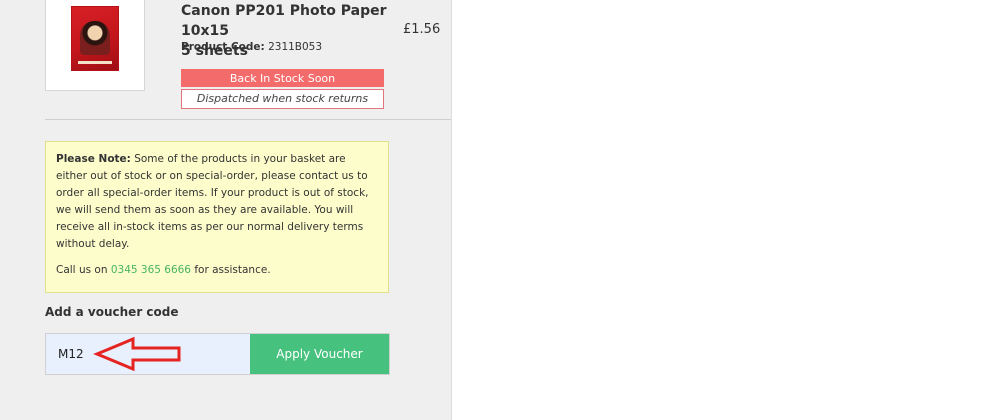 The height and width of the screenshot is (420, 1000). What do you see at coordinates (282, 99) in the screenshot?
I see `dispatch-note: Dispatched when stock returns` at bounding box center [282, 99].